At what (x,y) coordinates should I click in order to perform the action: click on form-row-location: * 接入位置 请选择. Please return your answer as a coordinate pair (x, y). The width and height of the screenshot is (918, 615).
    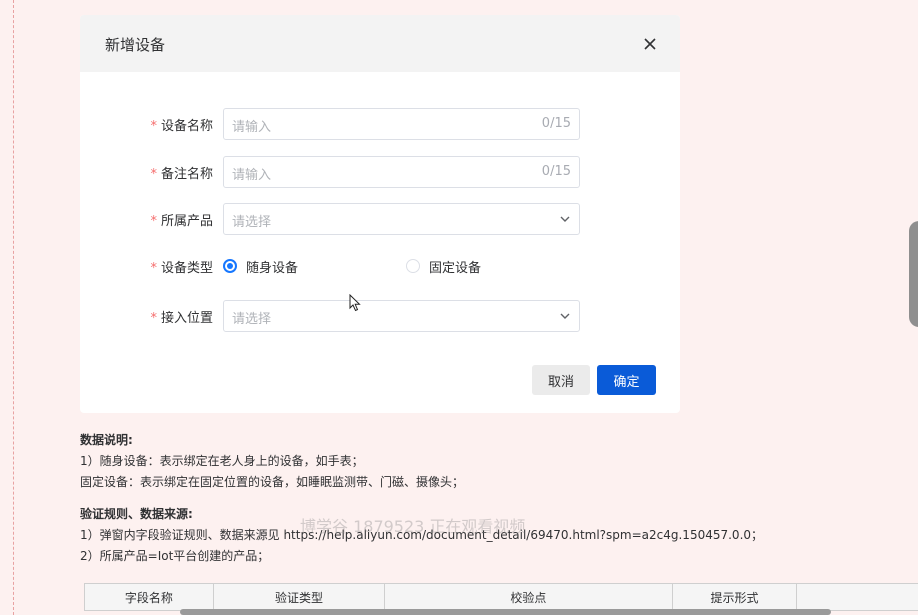
    Looking at the image, I should click on (380, 316).